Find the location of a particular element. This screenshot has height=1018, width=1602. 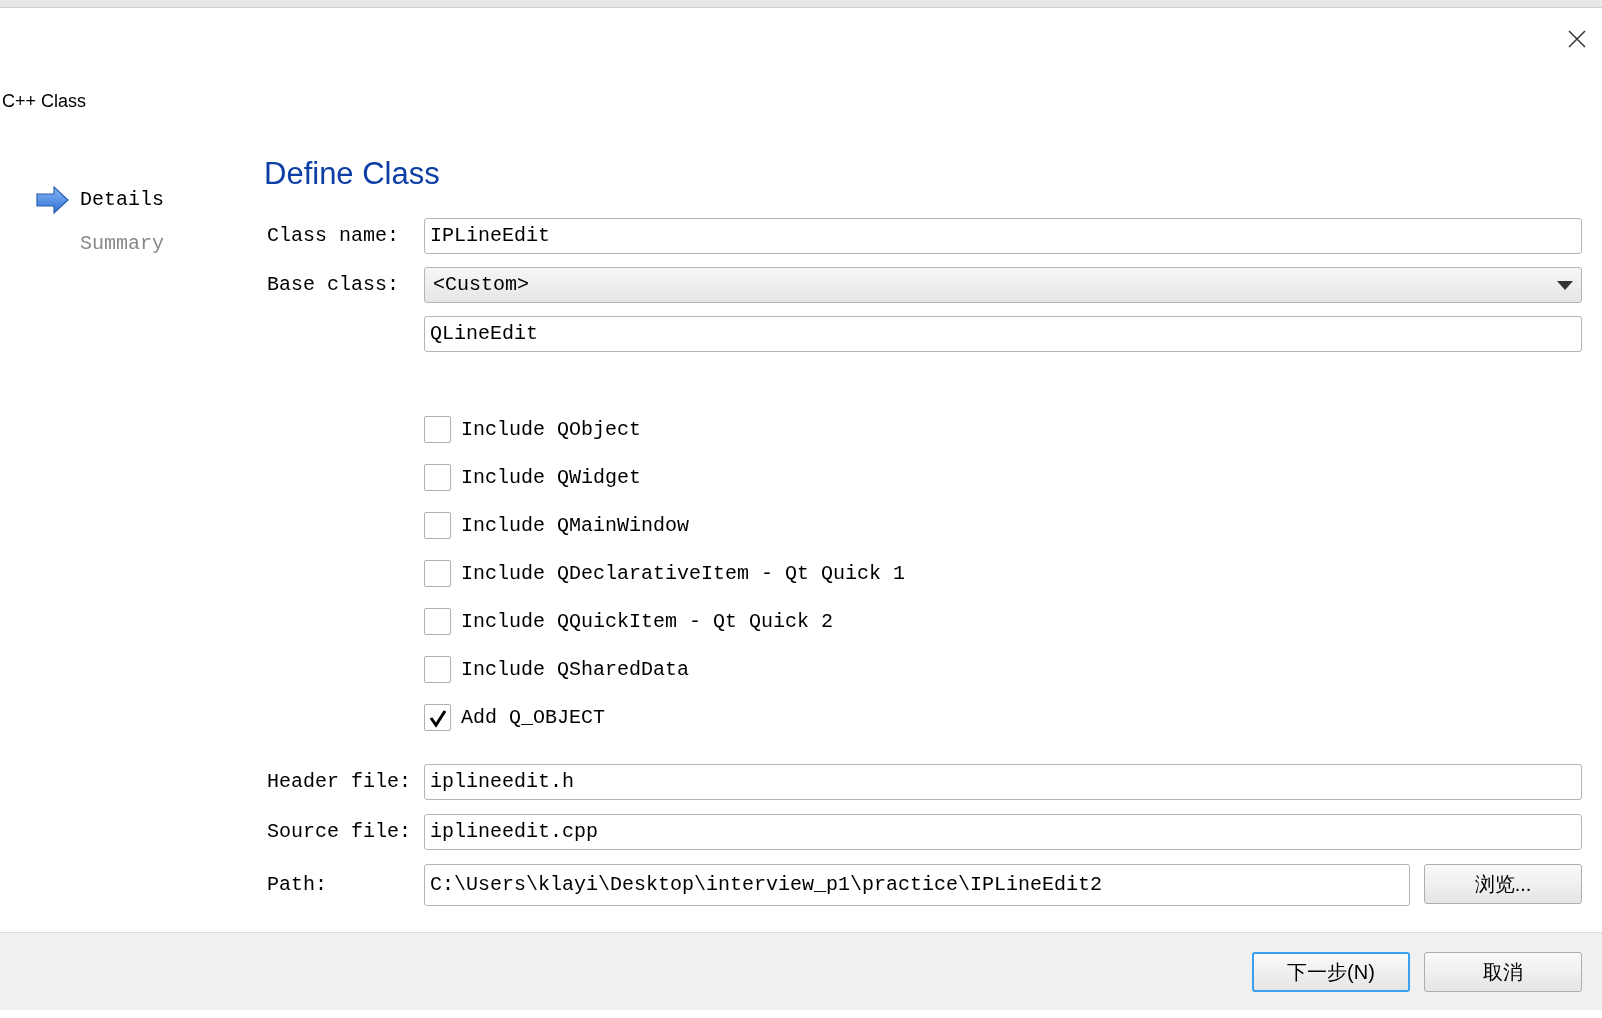

input-field: QLineEdit is located at coordinates (1003, 334).